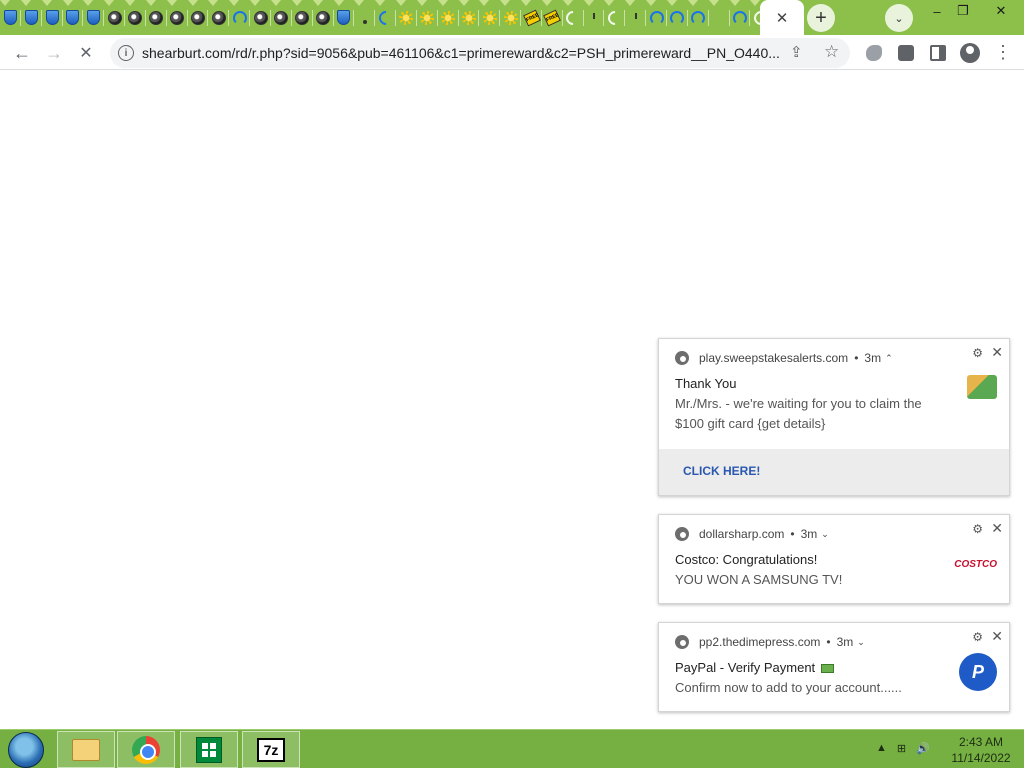 Image resolution: width=1024 pixels, height=768 pixels. I want to click on start-button, so click(26, 750).